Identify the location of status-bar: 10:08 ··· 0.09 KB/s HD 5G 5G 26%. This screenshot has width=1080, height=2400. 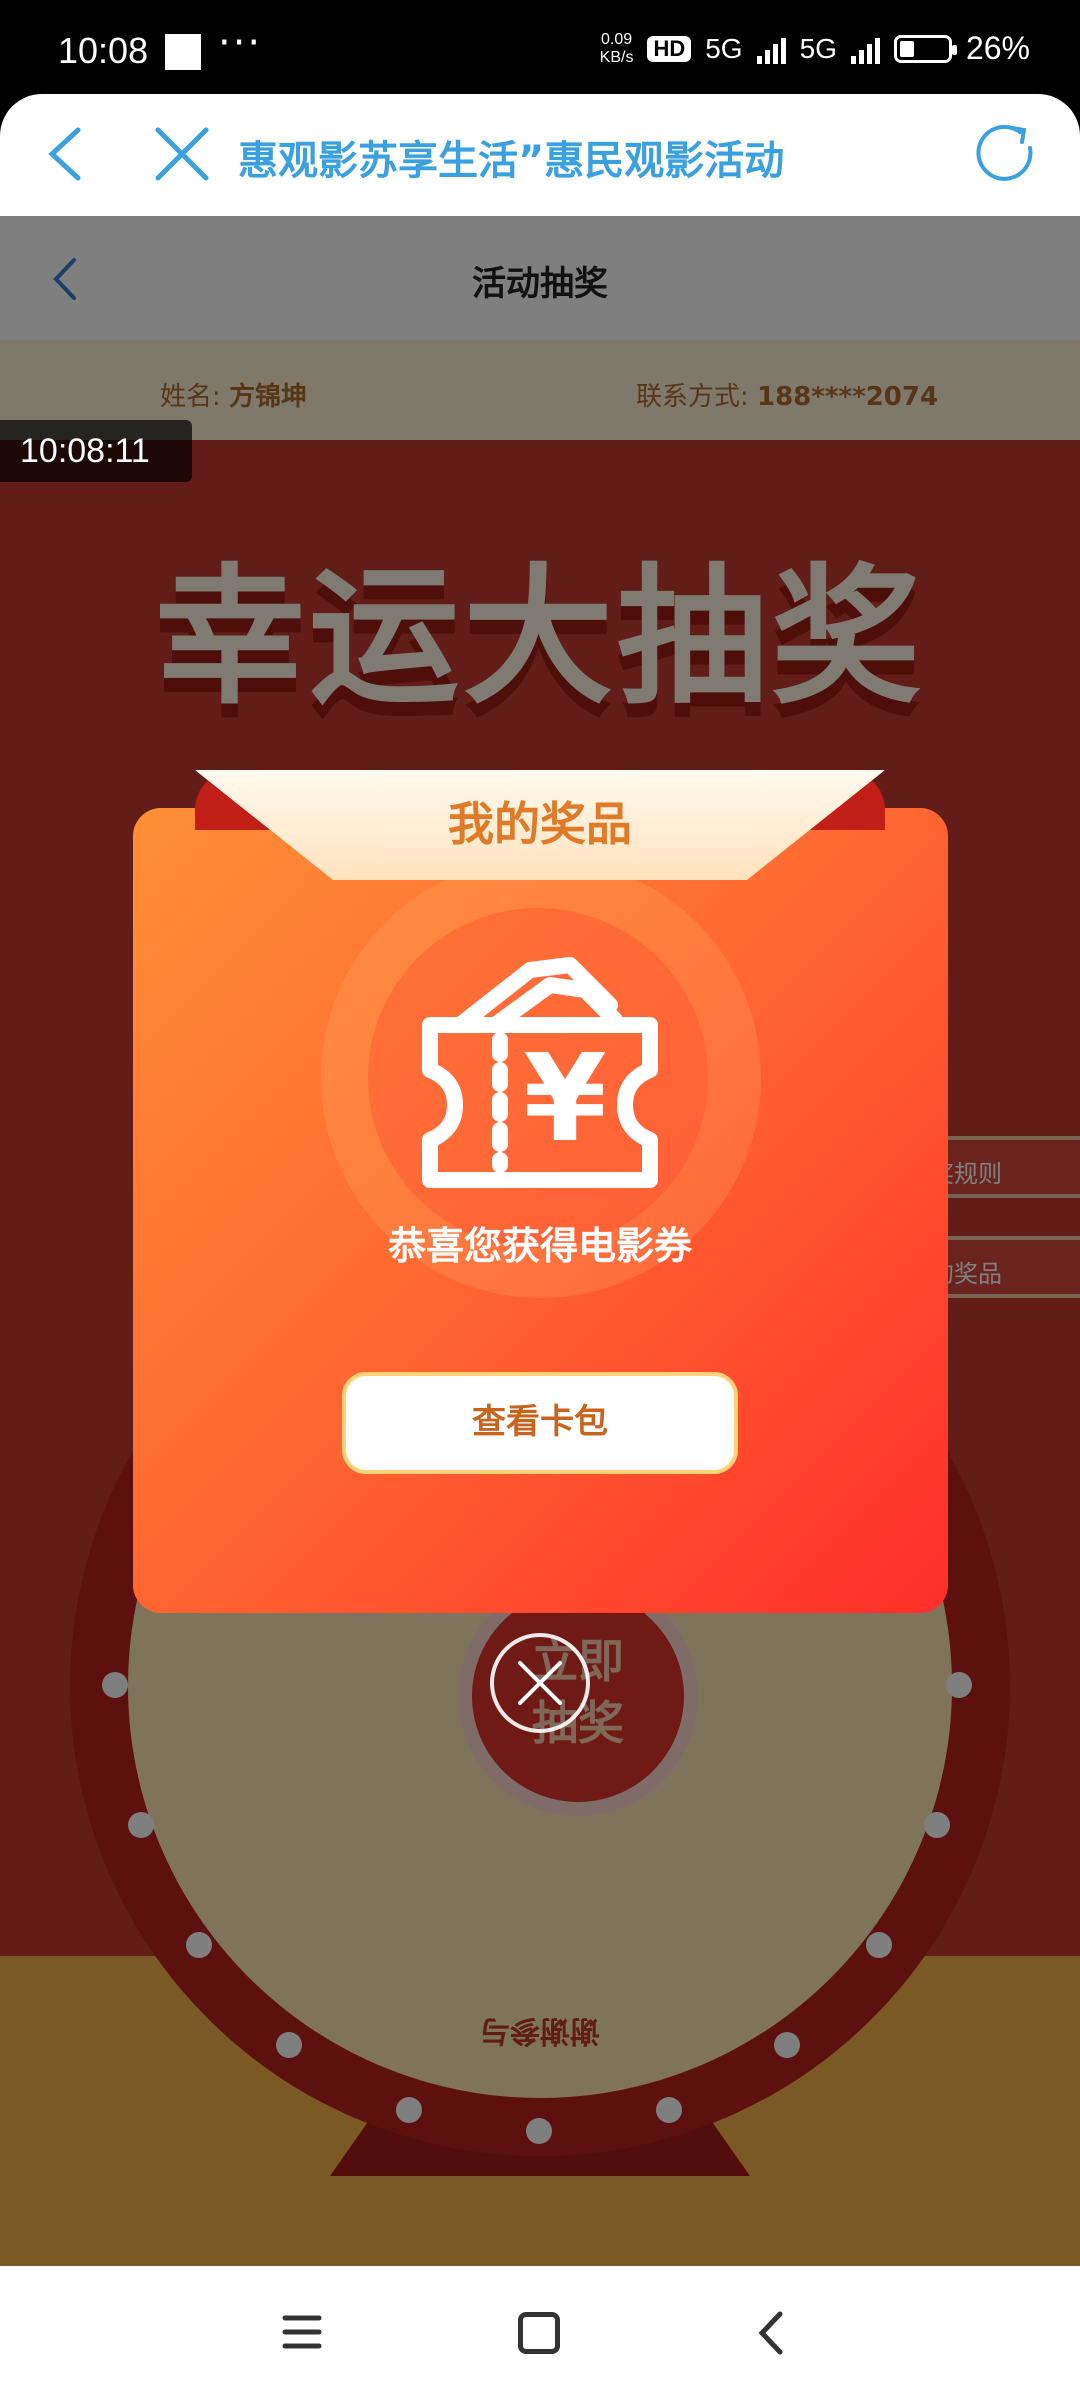
(540, 50).